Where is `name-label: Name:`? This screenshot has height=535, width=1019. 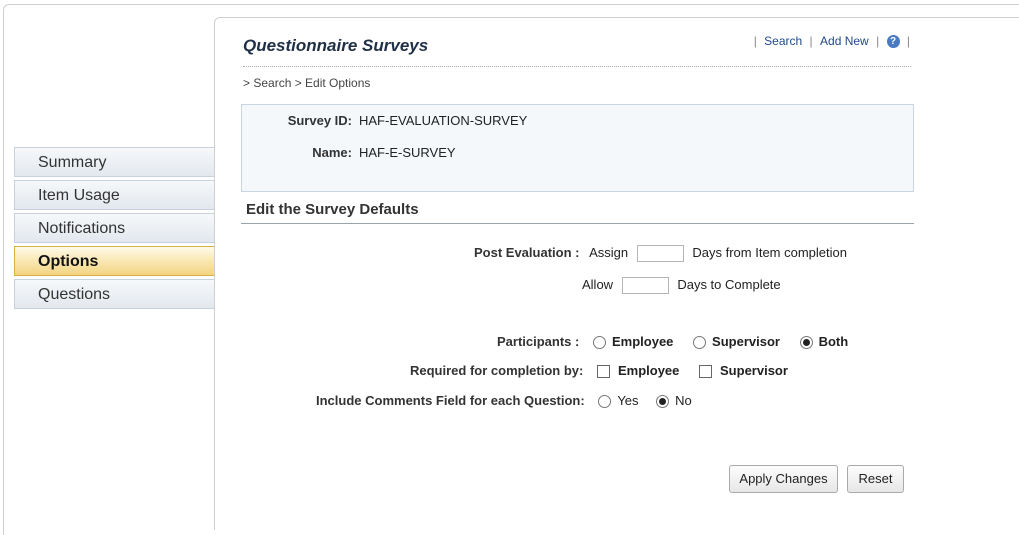
name-label: Name: is located at coordinates (332, 152).